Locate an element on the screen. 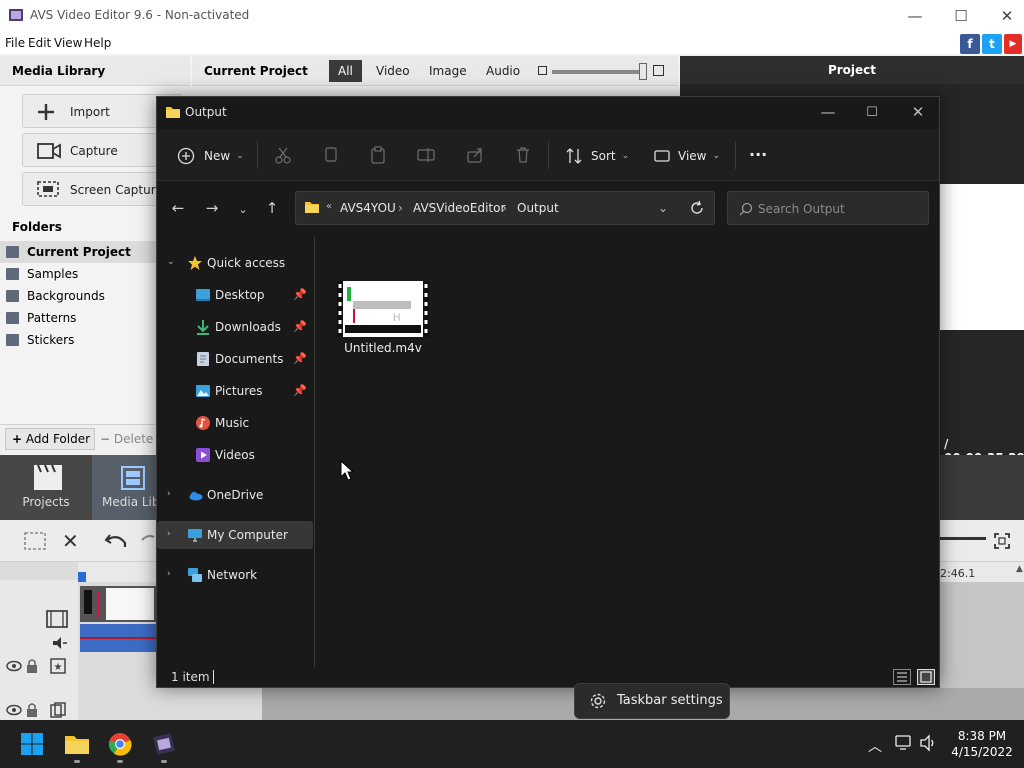 The height and width of the screenshot is (768, 1024). nav-desktop: Desktop 📌 is located at coordinates (235, 295).